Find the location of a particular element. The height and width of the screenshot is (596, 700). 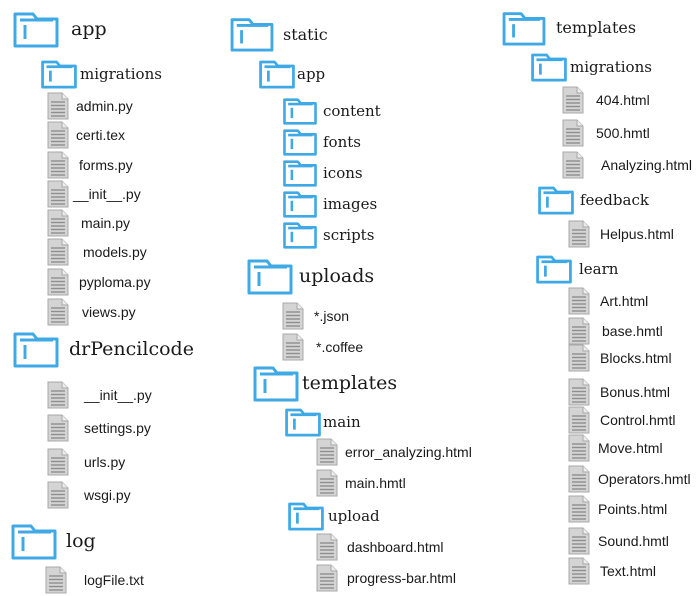

folder-label: app is located at coordinates (89, 29).